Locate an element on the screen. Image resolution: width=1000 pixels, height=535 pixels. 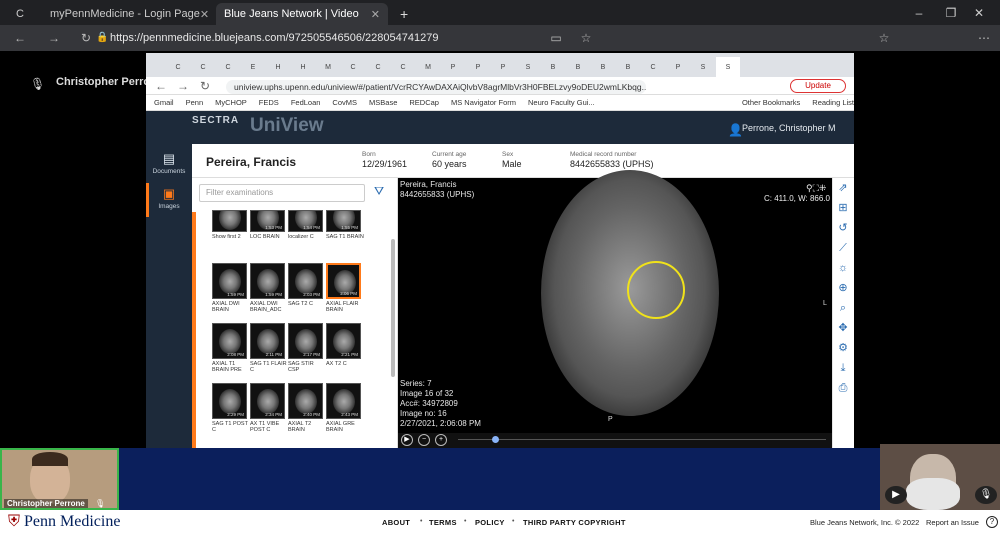
footer-link-third-party-copyright: THIRD PARTY COPYRIGHT is located at coordinates (574, 522).